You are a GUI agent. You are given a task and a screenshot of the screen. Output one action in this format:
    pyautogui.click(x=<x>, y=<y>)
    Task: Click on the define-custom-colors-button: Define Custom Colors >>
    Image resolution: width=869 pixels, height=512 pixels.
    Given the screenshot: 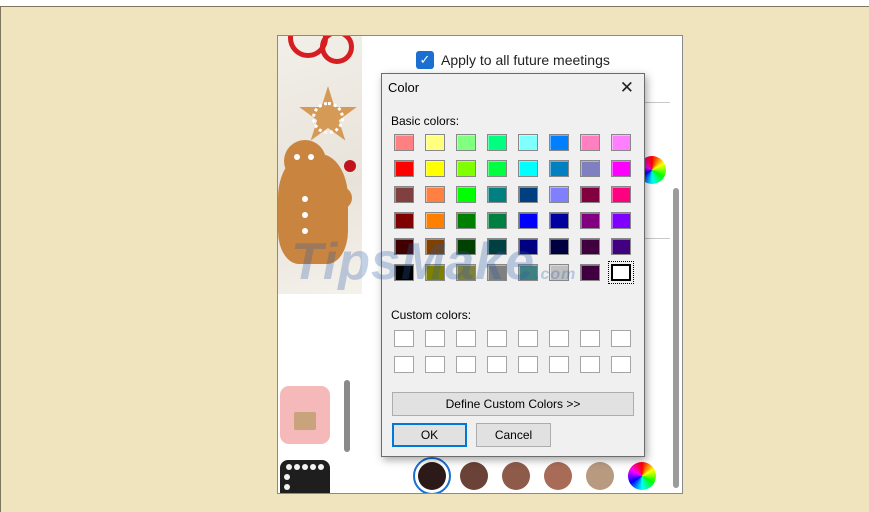 What is the action you would take?
    pyautogui.click(x=513, y=404)
    